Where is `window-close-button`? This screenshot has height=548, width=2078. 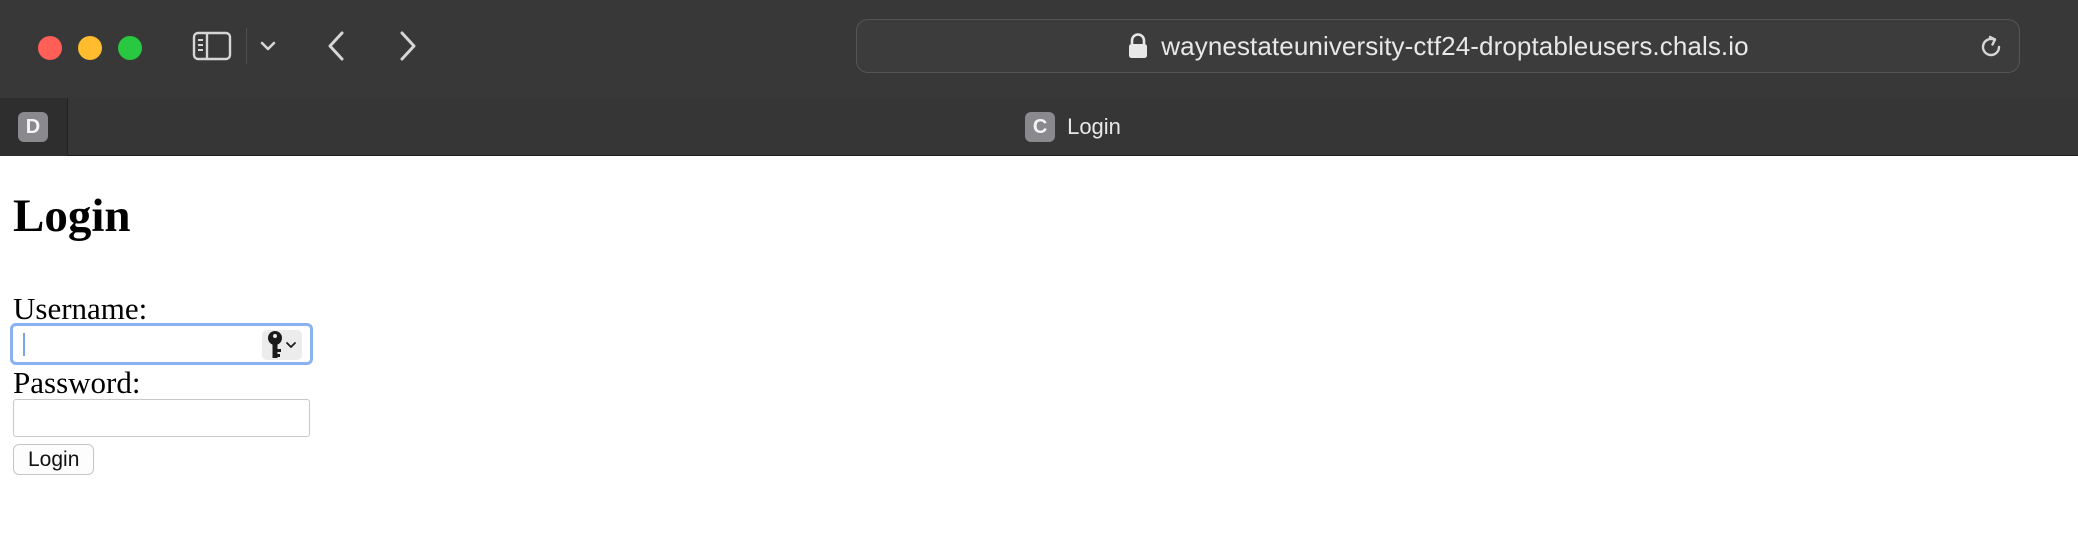 window-close-button is located at coordinates (50, 48).